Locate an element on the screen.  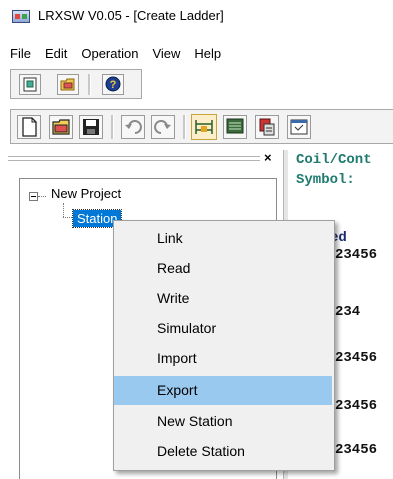
ladder-view-button is located at coordinates (204, 127).